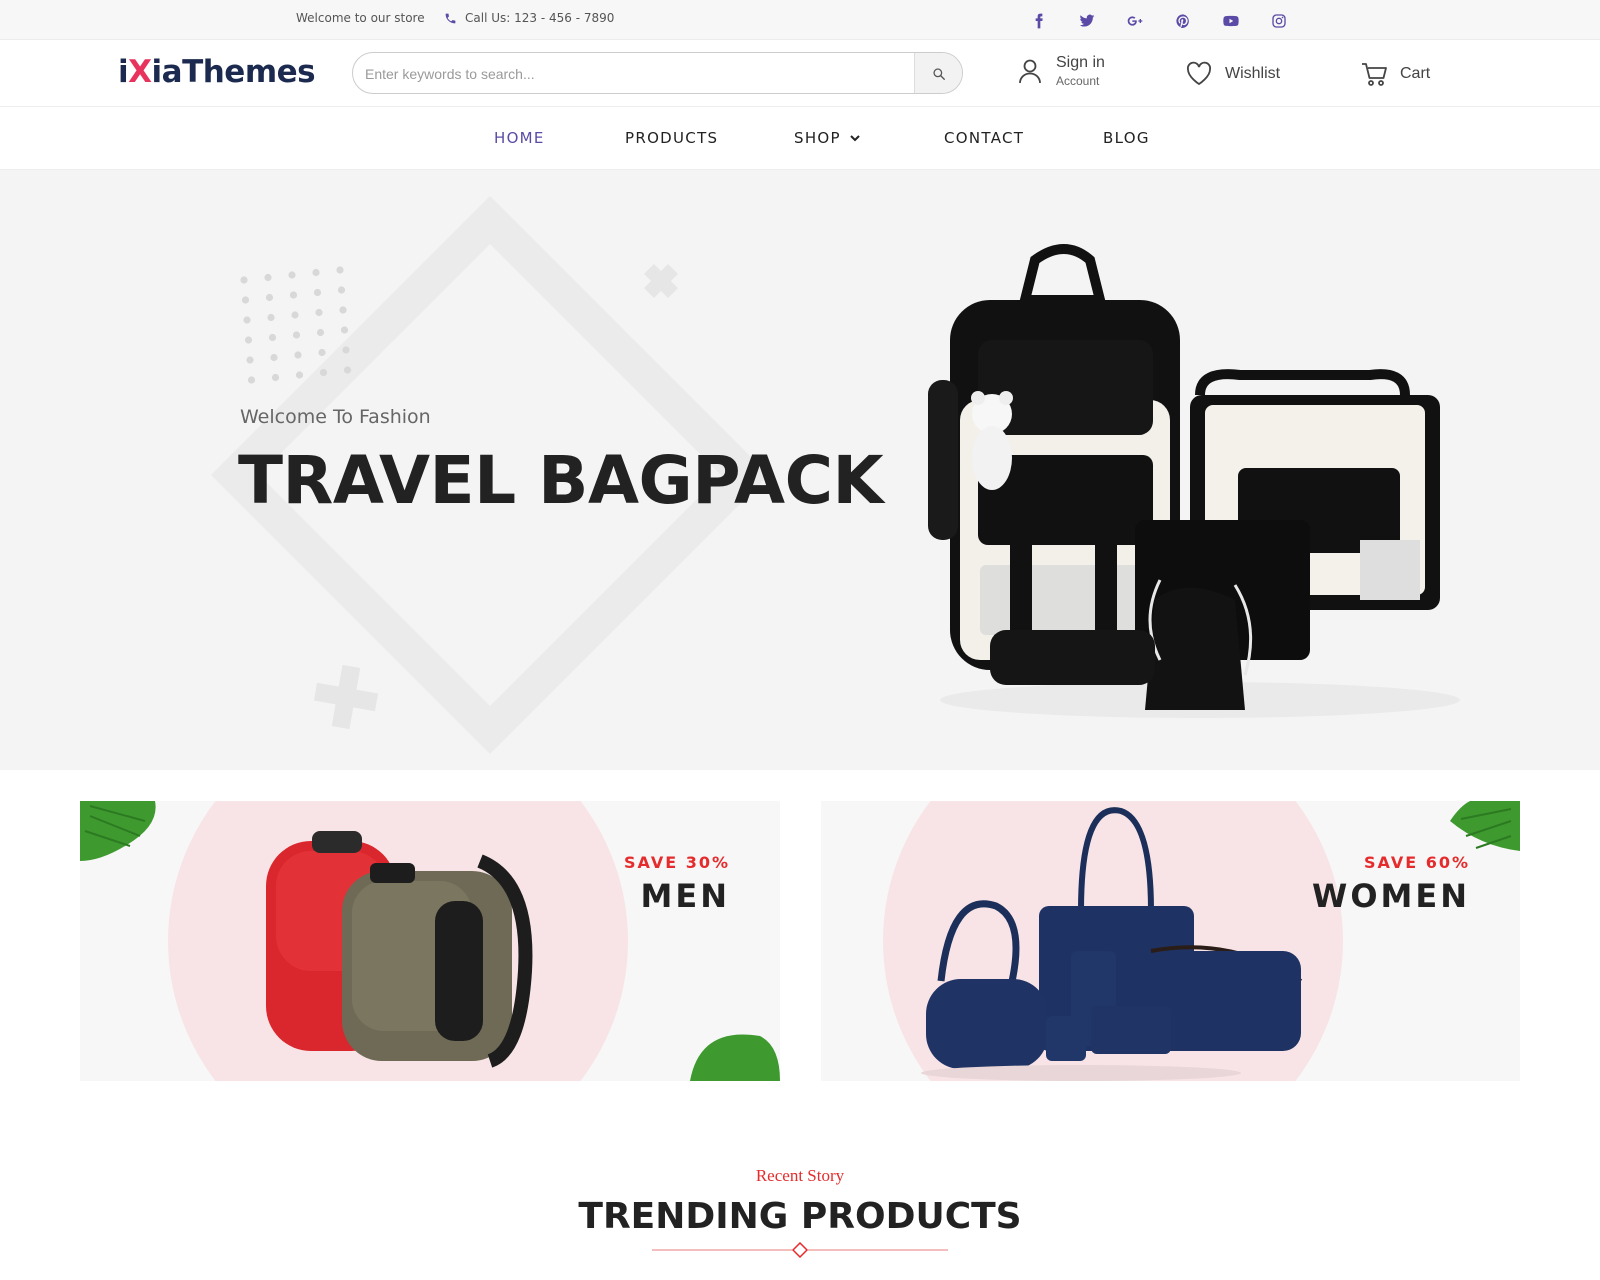 The width and height of the screenshot is (1600, 1280). Describe the element at coordinates (685, 896) in the screenshot. I see `promo-men-label: MEN` at that location.